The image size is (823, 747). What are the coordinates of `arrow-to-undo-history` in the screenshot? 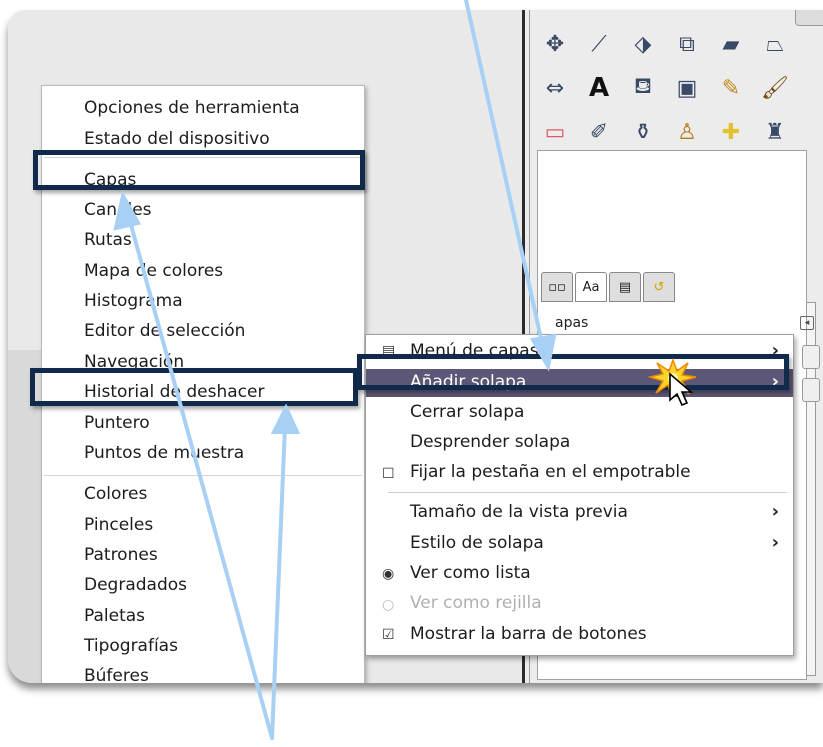 It's located at (278, 582).